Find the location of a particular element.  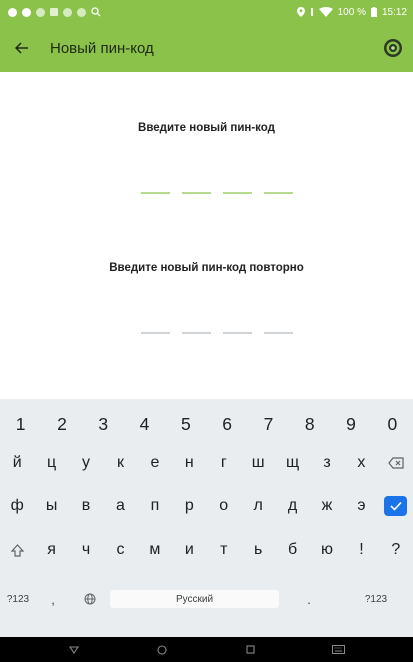

language-key is located at coordinates (90, 599).